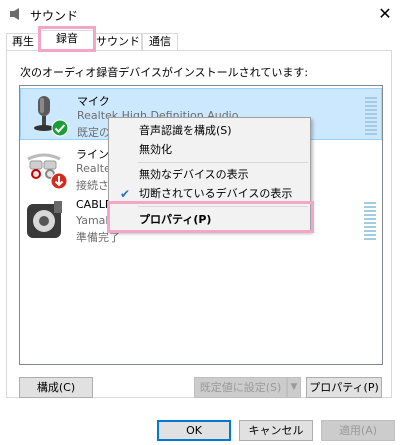 This screenshot has width=400, height=445. What do you see at coordinates (194, 430) in the screenshot?
I see `ok-button: OK` at bounding box center [194, 430].